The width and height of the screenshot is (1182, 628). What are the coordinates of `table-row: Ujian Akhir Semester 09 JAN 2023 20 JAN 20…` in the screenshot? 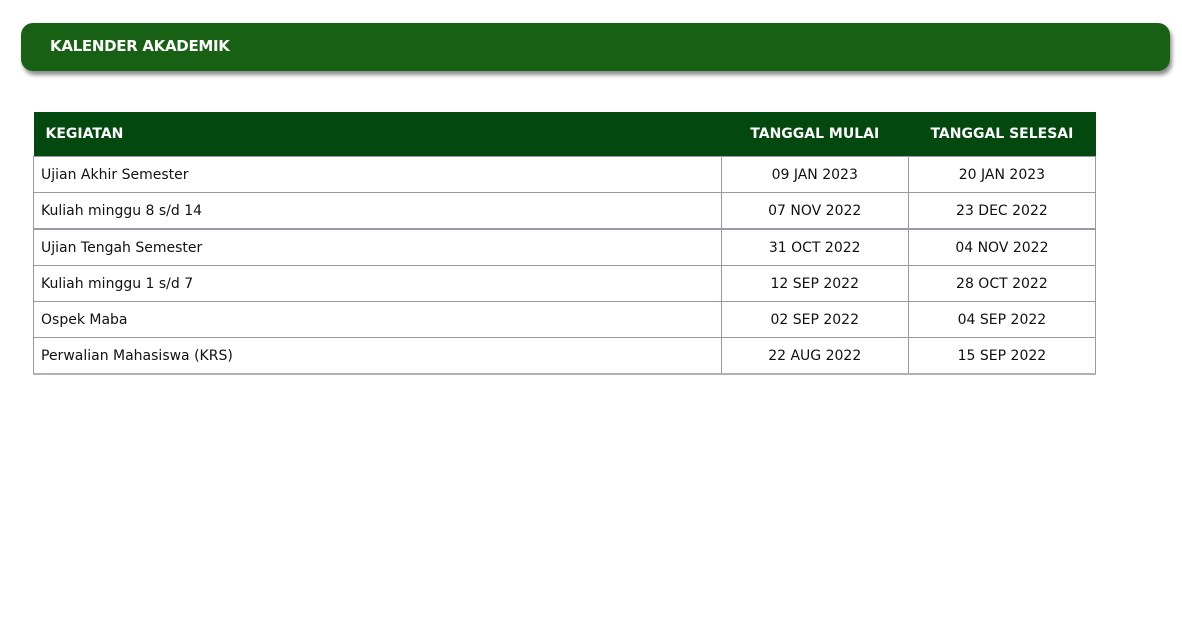 It's located at (565, 174).